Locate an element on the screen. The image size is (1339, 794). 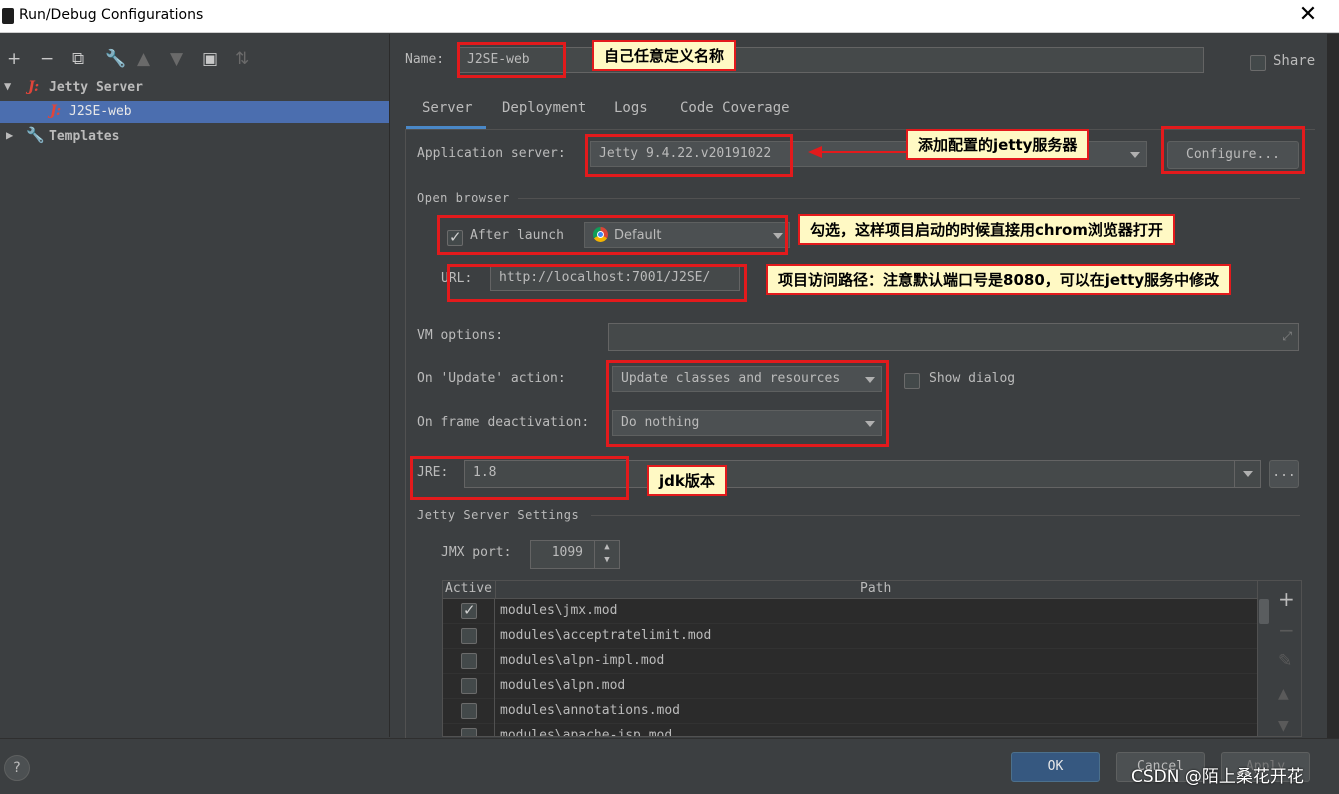
module-path: modules\alpn.mod is located at coordinates (563, 685).